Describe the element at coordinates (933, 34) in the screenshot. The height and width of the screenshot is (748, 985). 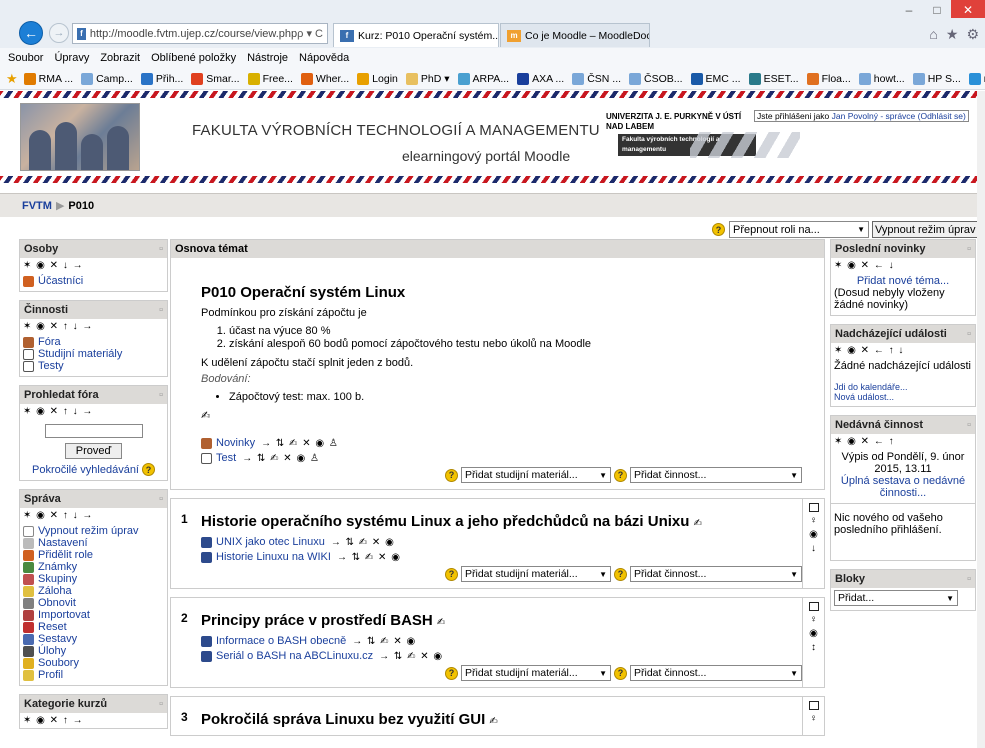
I see `home-icon: ⌂` at that location.